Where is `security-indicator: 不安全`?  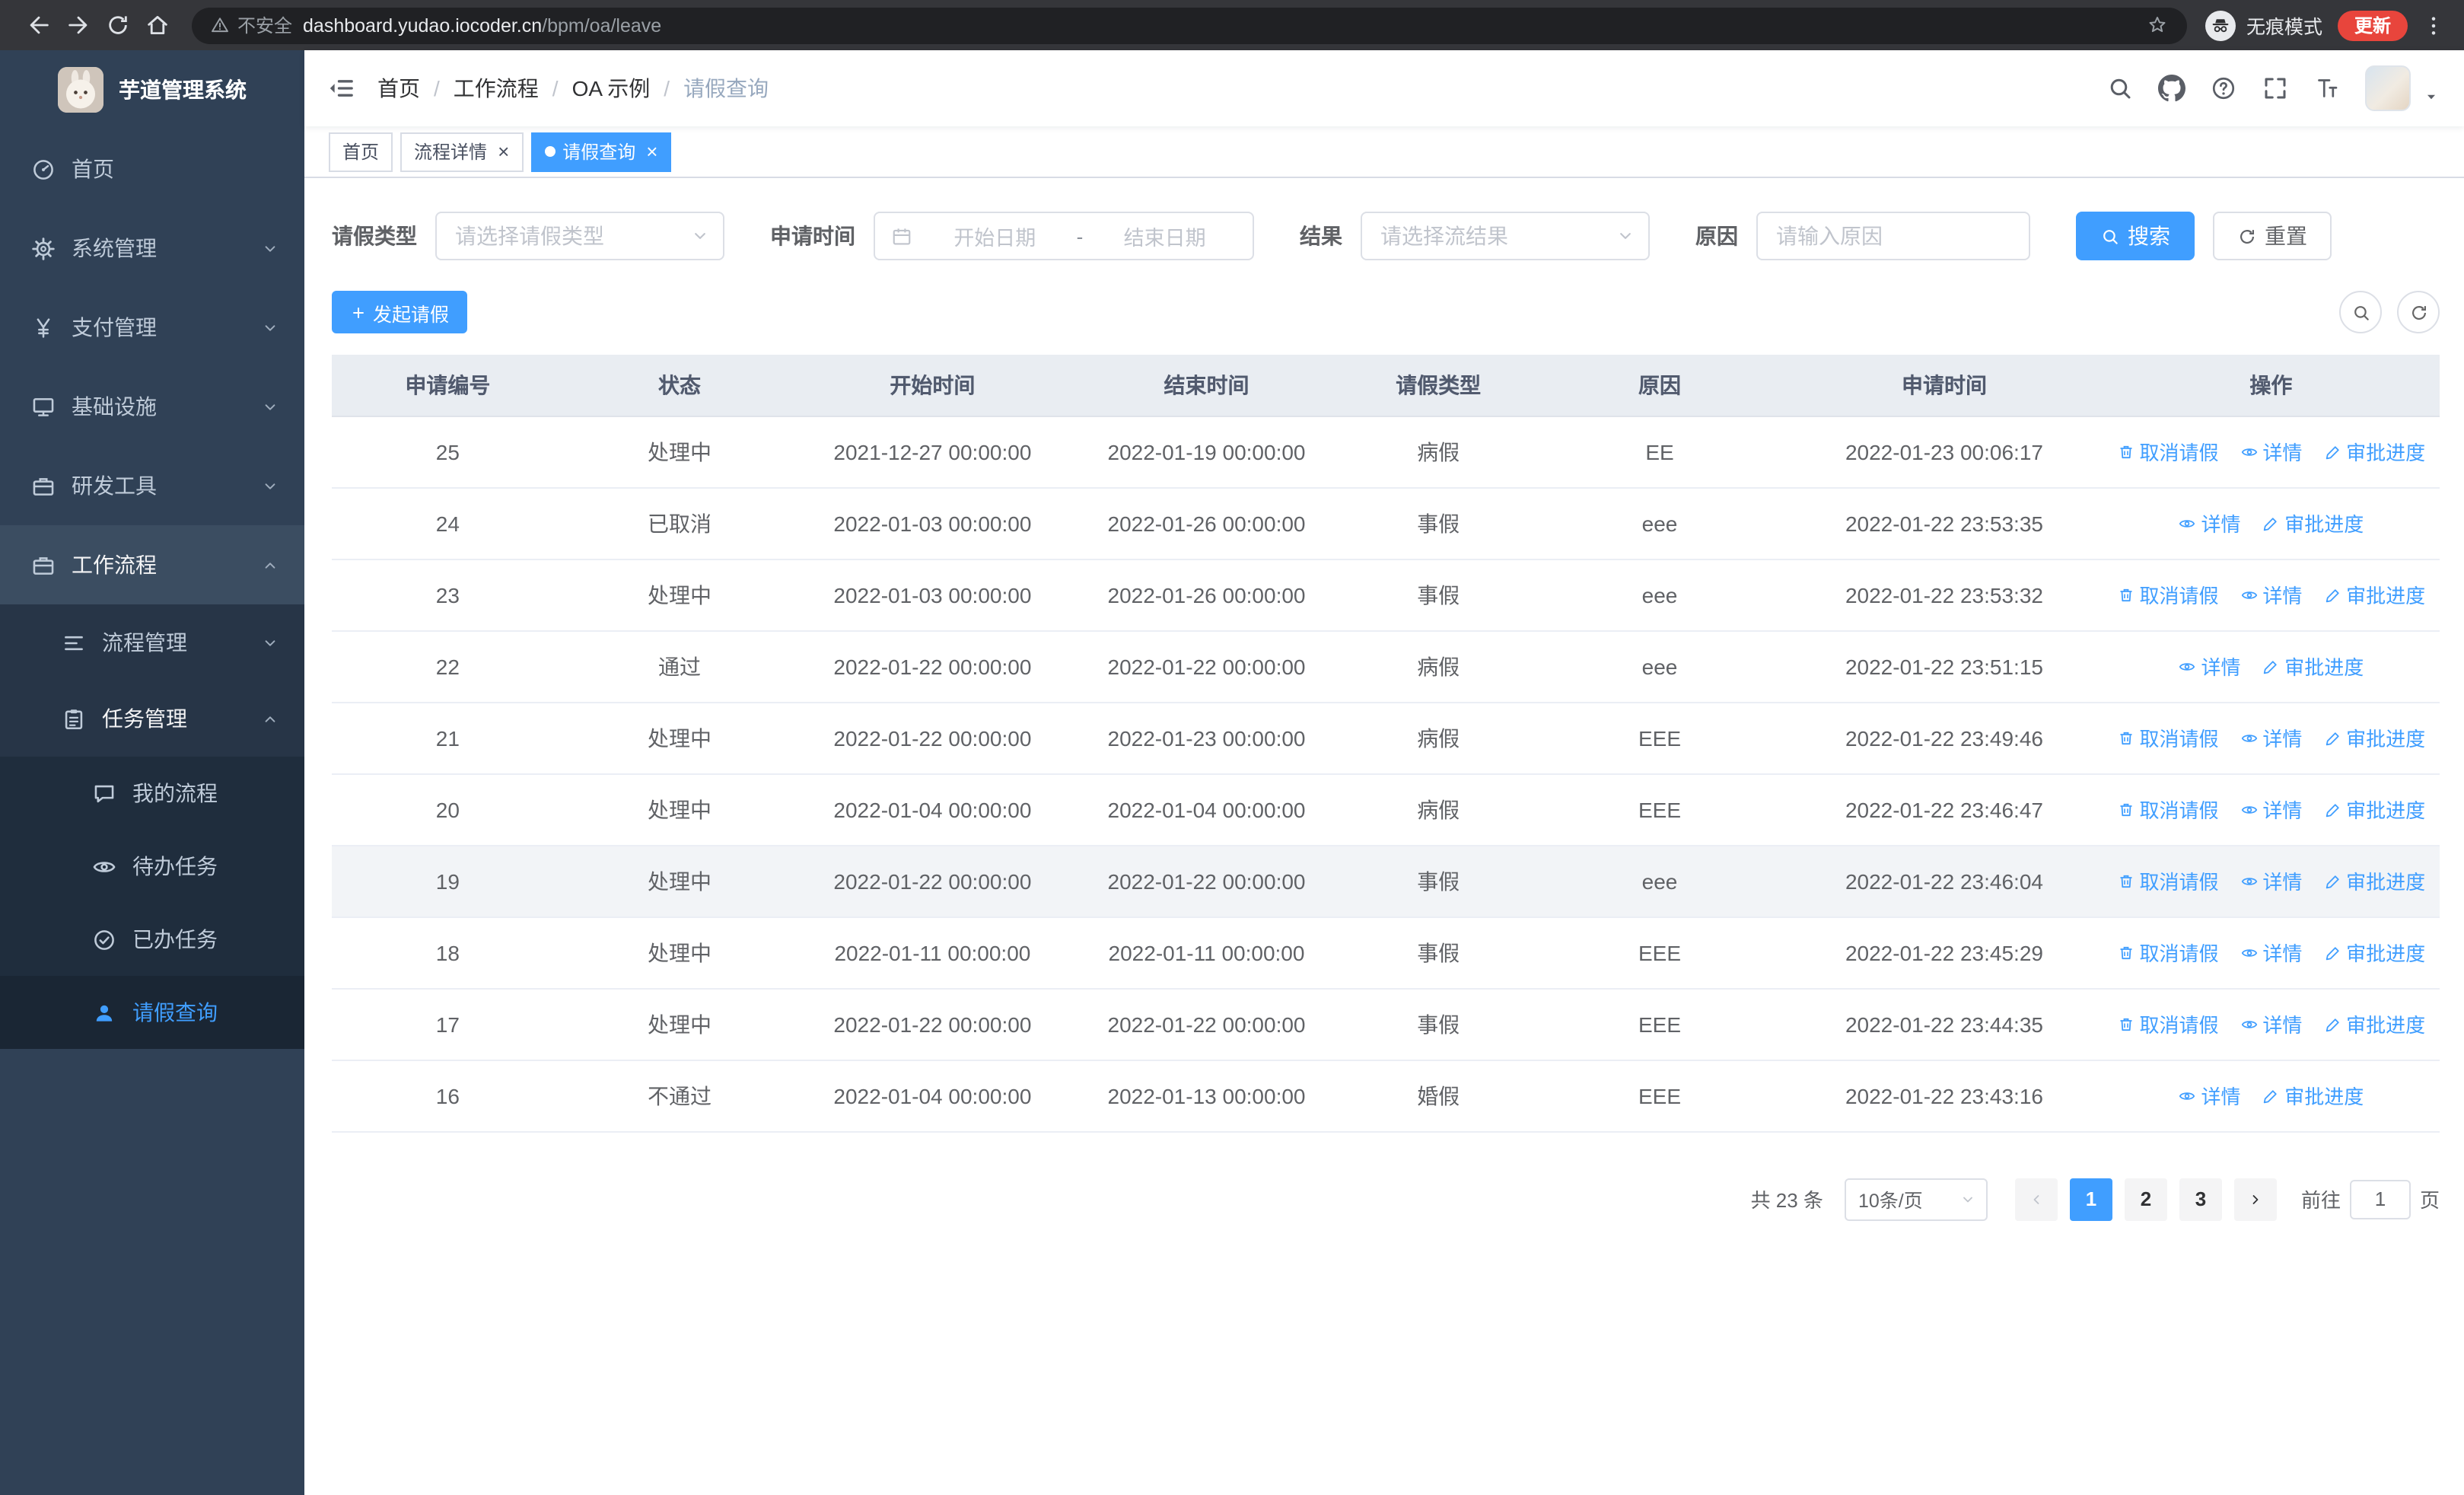 security-indicator: 不安全 is located at coordinates (251, 25).